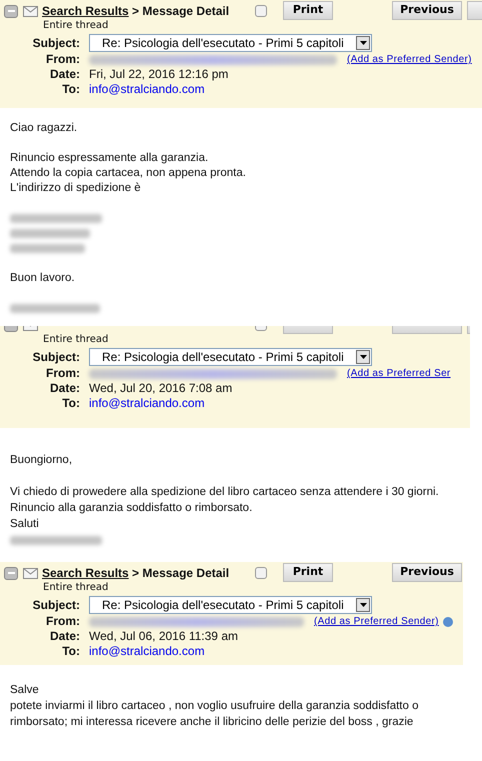 Image resolution: width=482 pixels, height=761 pixels. What do you see at coordinates (44, 128) in the screenshot?
I see `body-text: Ciao ragazzi.` at bounding box center [44, 128].